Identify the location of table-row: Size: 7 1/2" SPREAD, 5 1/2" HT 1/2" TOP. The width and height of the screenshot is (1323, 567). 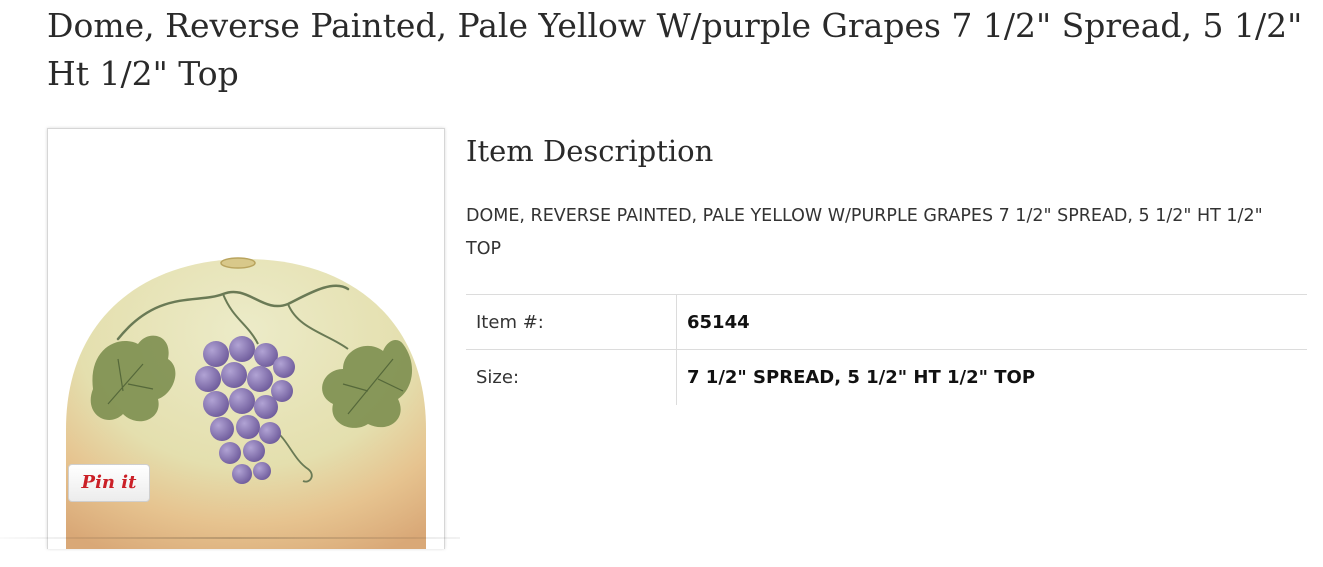
(886, 377).